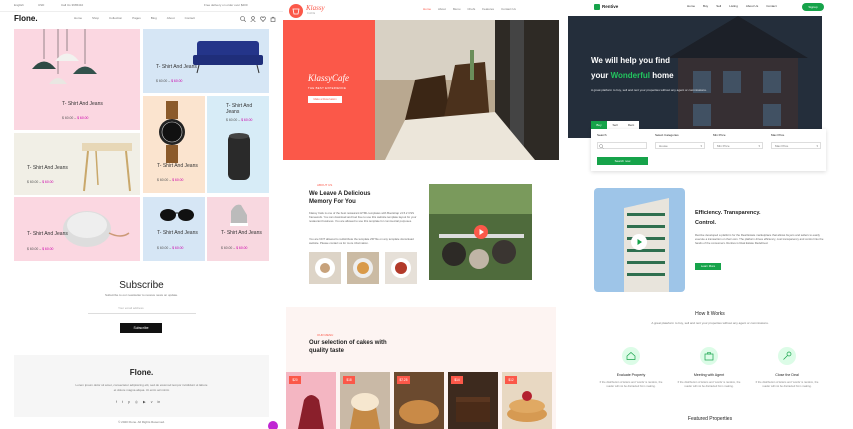 The width and height of the screenshot is (853, 429). I want to click on reservation-button: Make a Reservation, so click(325, 99).